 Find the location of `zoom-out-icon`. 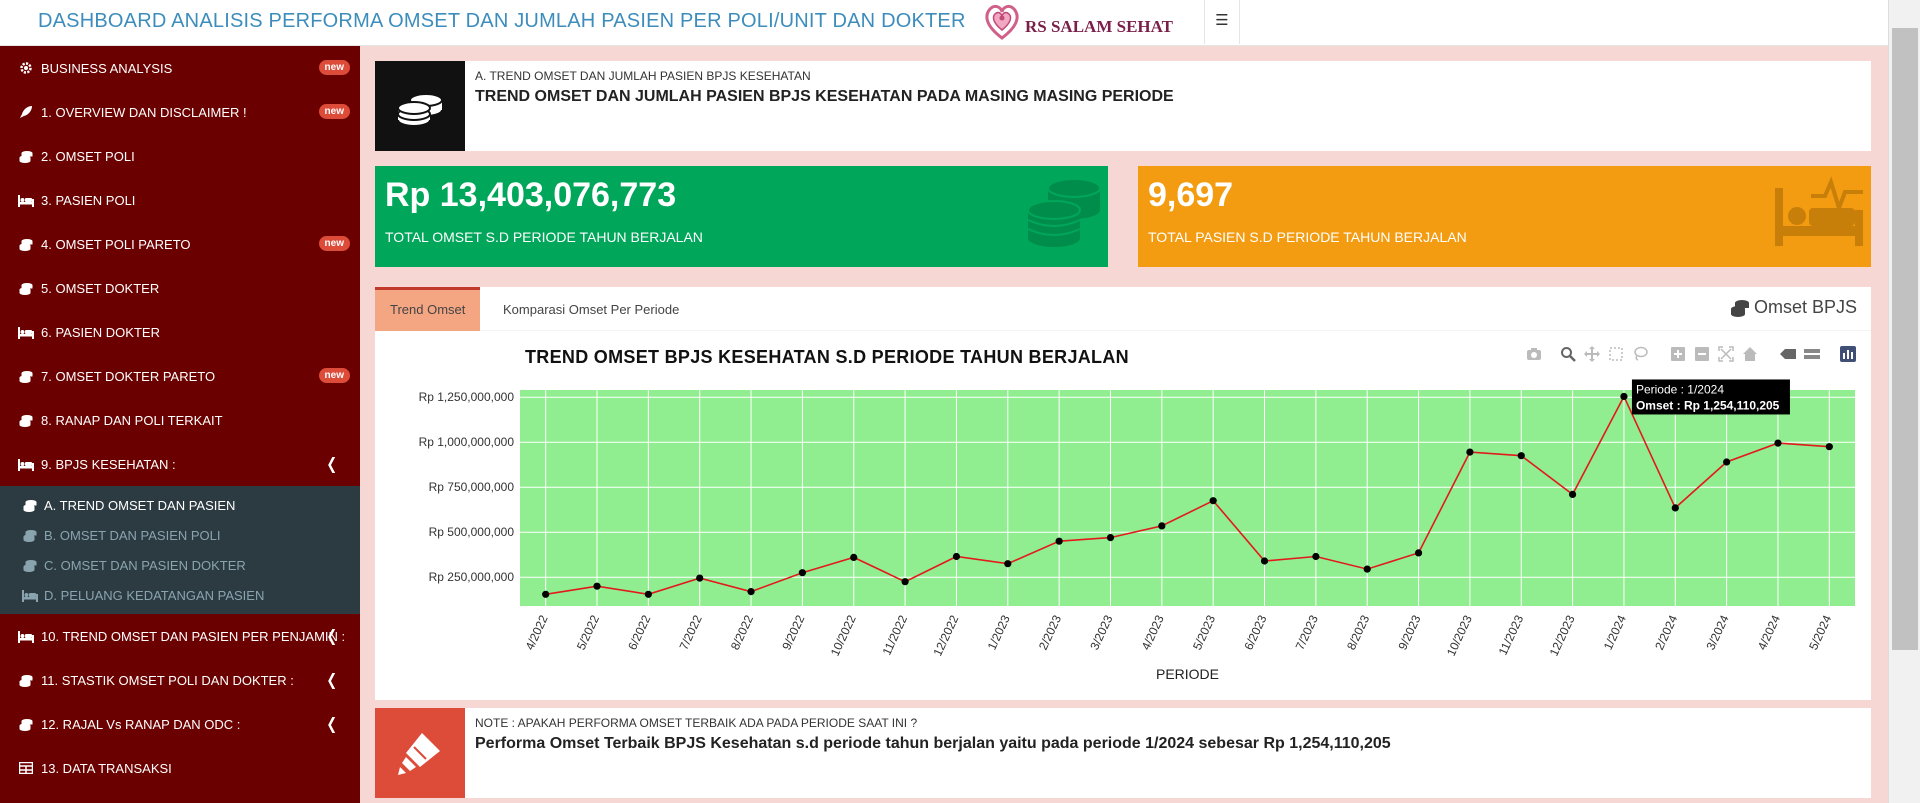

zoom-out-icon is located at coordinates (1702, 354).